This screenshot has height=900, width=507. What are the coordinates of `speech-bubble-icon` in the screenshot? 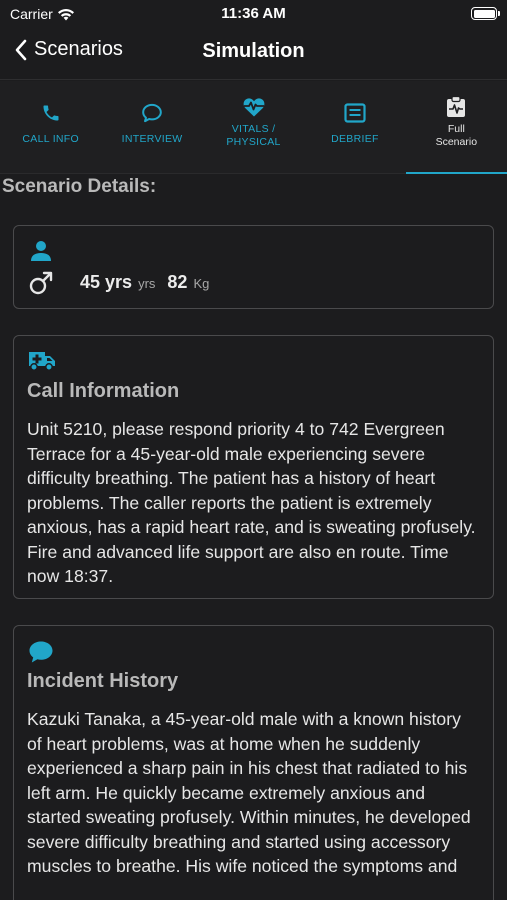 It's located at (41, 652).